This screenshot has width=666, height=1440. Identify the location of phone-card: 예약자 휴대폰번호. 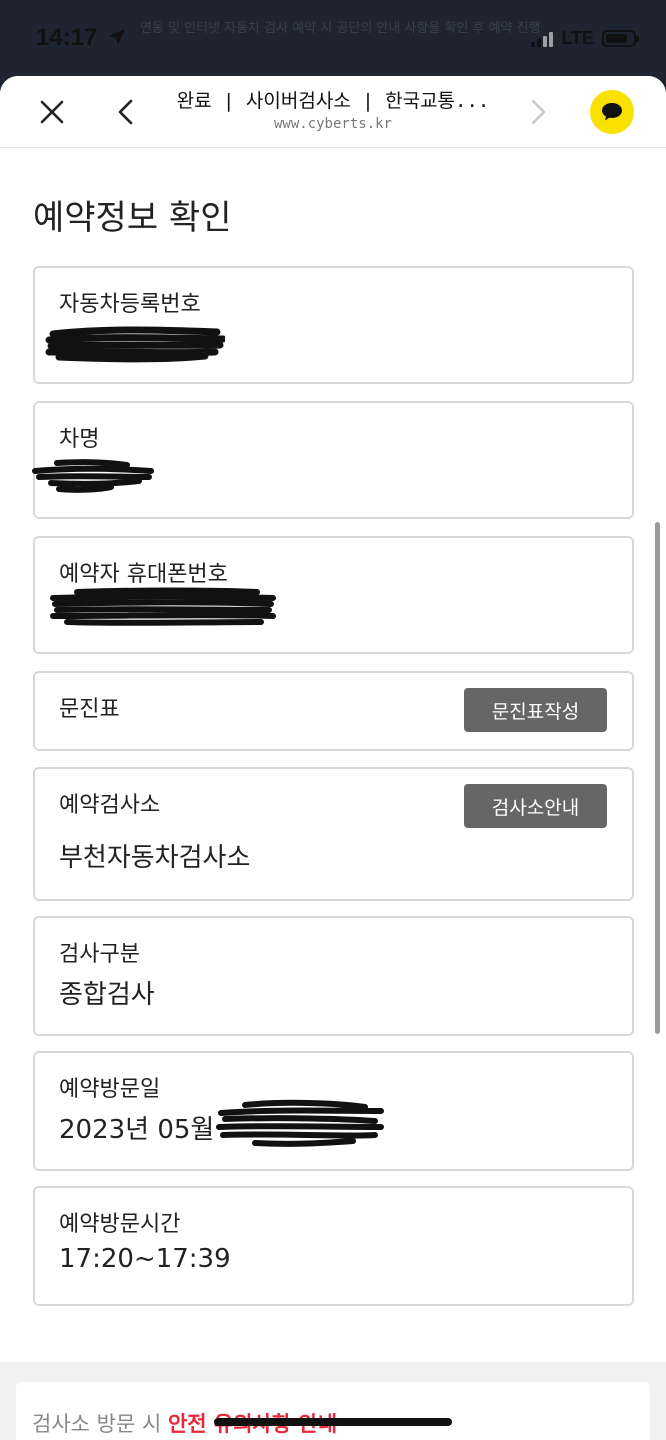
(333, 595).